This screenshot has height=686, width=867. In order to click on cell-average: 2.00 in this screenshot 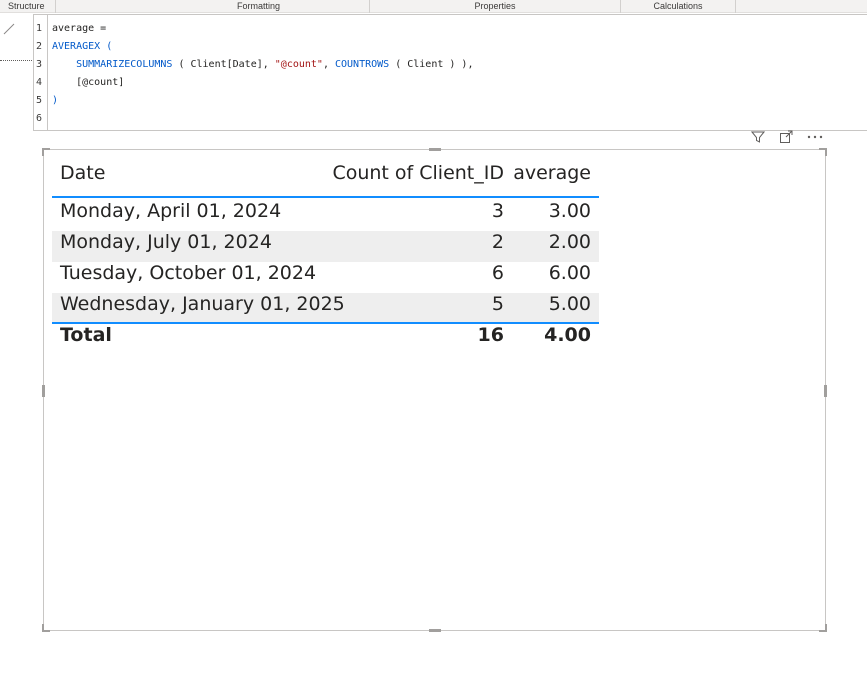, I will do `click(569, 242)`.